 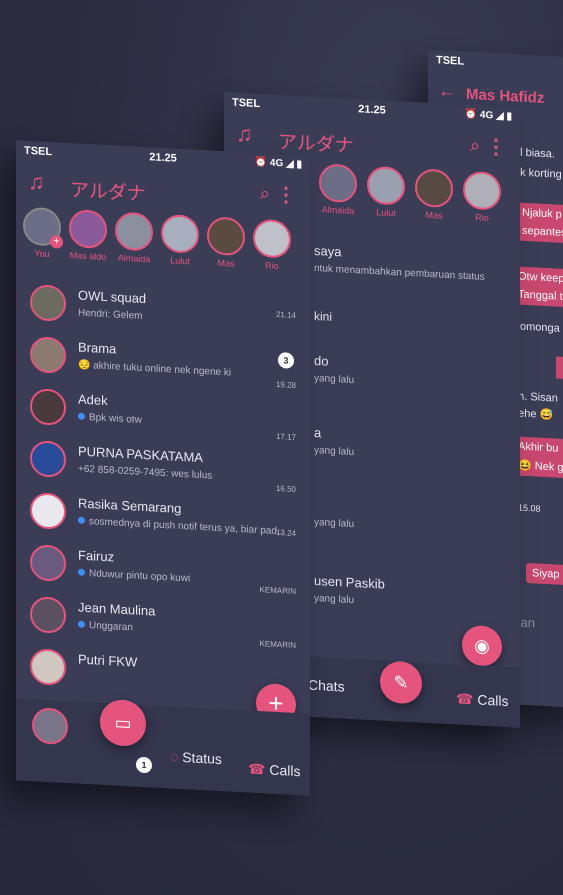 I want to click on edit-fab: ✎, so click(x=401, y=682).